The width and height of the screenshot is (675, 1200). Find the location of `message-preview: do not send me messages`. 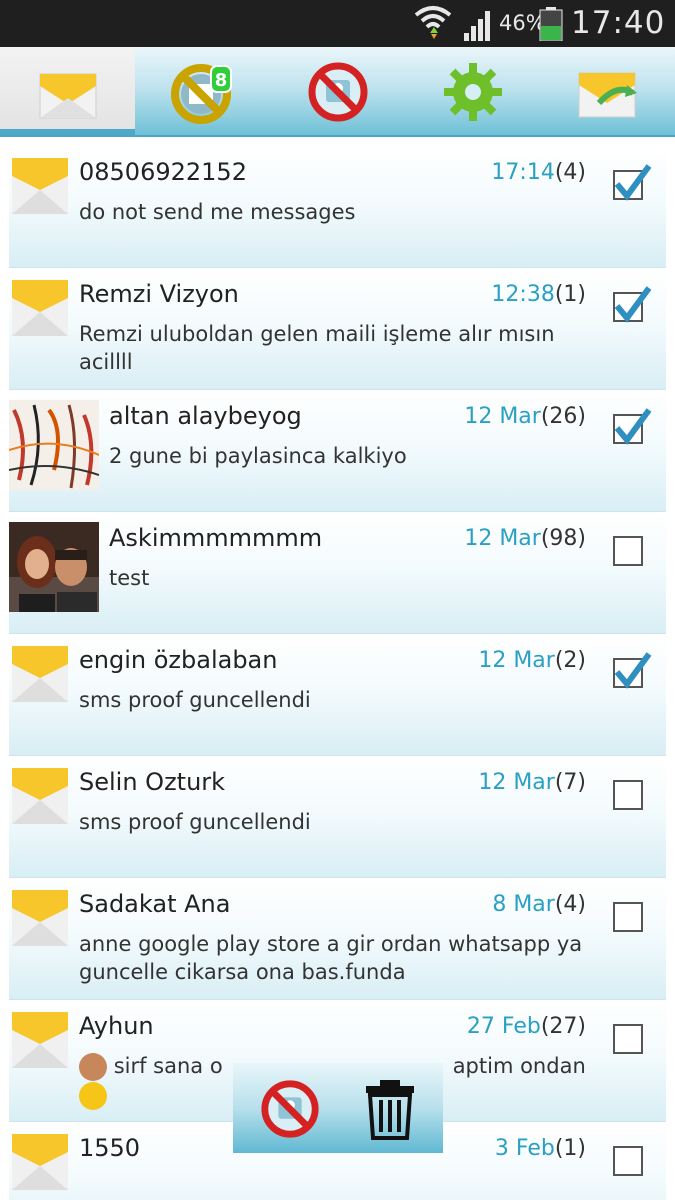

message-preview: do not send me messages is located at coordinates (217, 212).